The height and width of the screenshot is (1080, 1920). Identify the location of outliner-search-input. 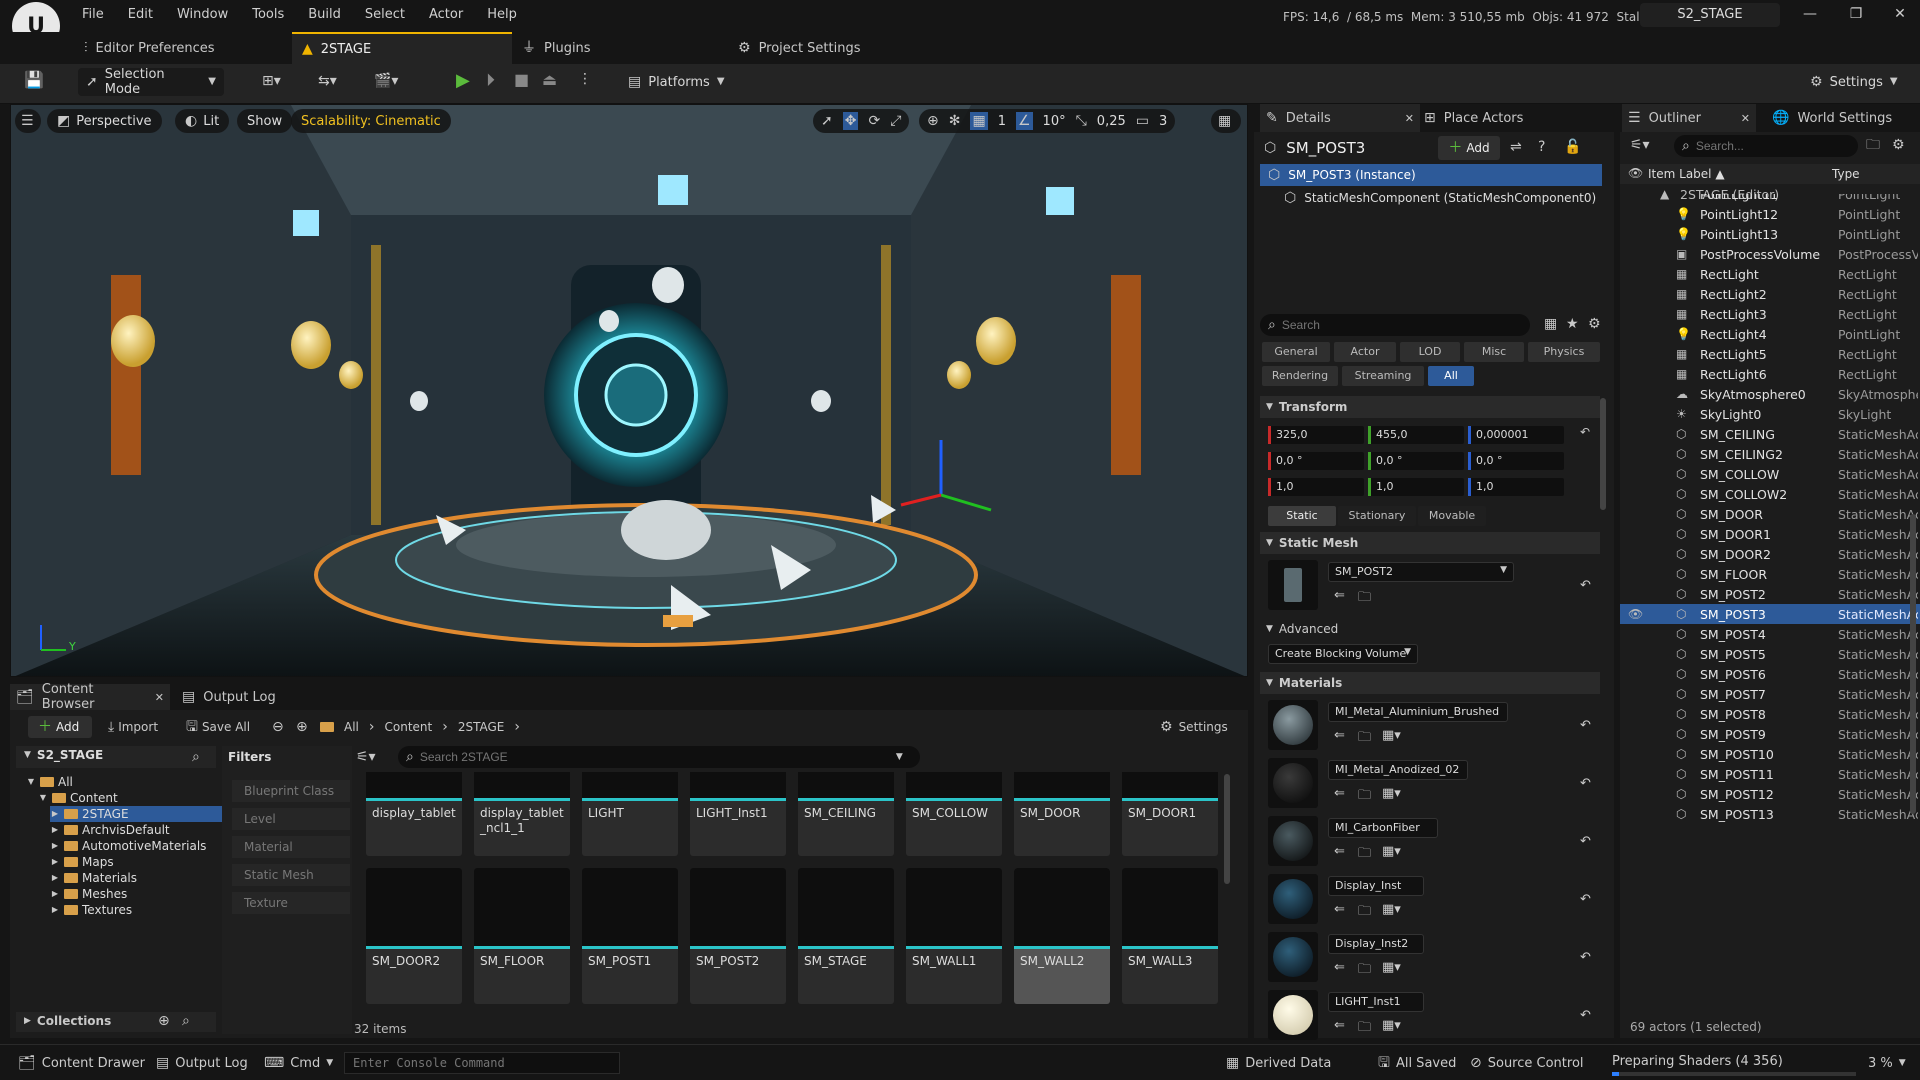
(1765, 146).